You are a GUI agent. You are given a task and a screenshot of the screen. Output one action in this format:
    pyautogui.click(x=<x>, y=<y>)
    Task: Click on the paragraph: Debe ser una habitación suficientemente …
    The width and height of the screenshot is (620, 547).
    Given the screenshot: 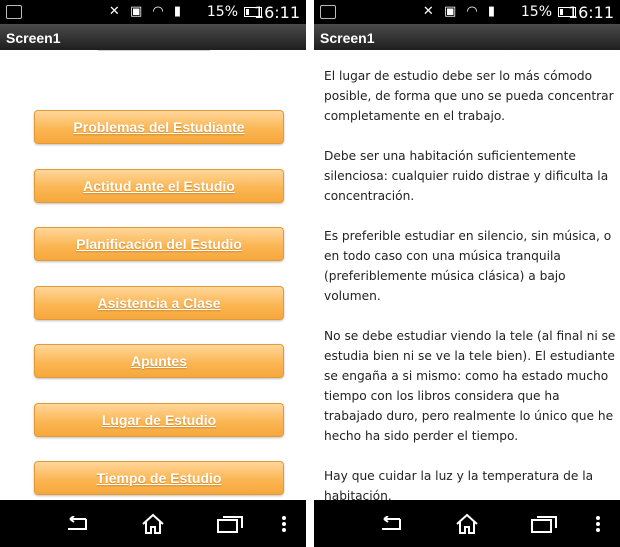 What is the action you would take?
    pyautogui.click(x=466, y=176)
    